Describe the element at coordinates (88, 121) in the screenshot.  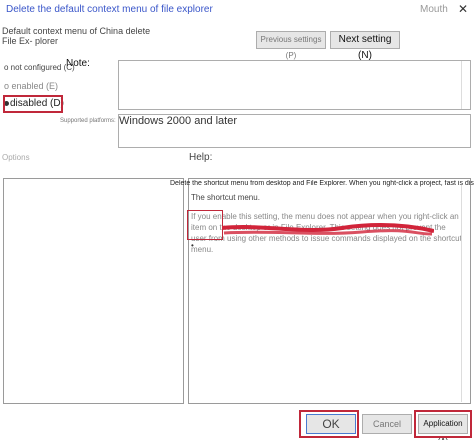
I see `supported-platforms-label: Supported platforms:` at that location.